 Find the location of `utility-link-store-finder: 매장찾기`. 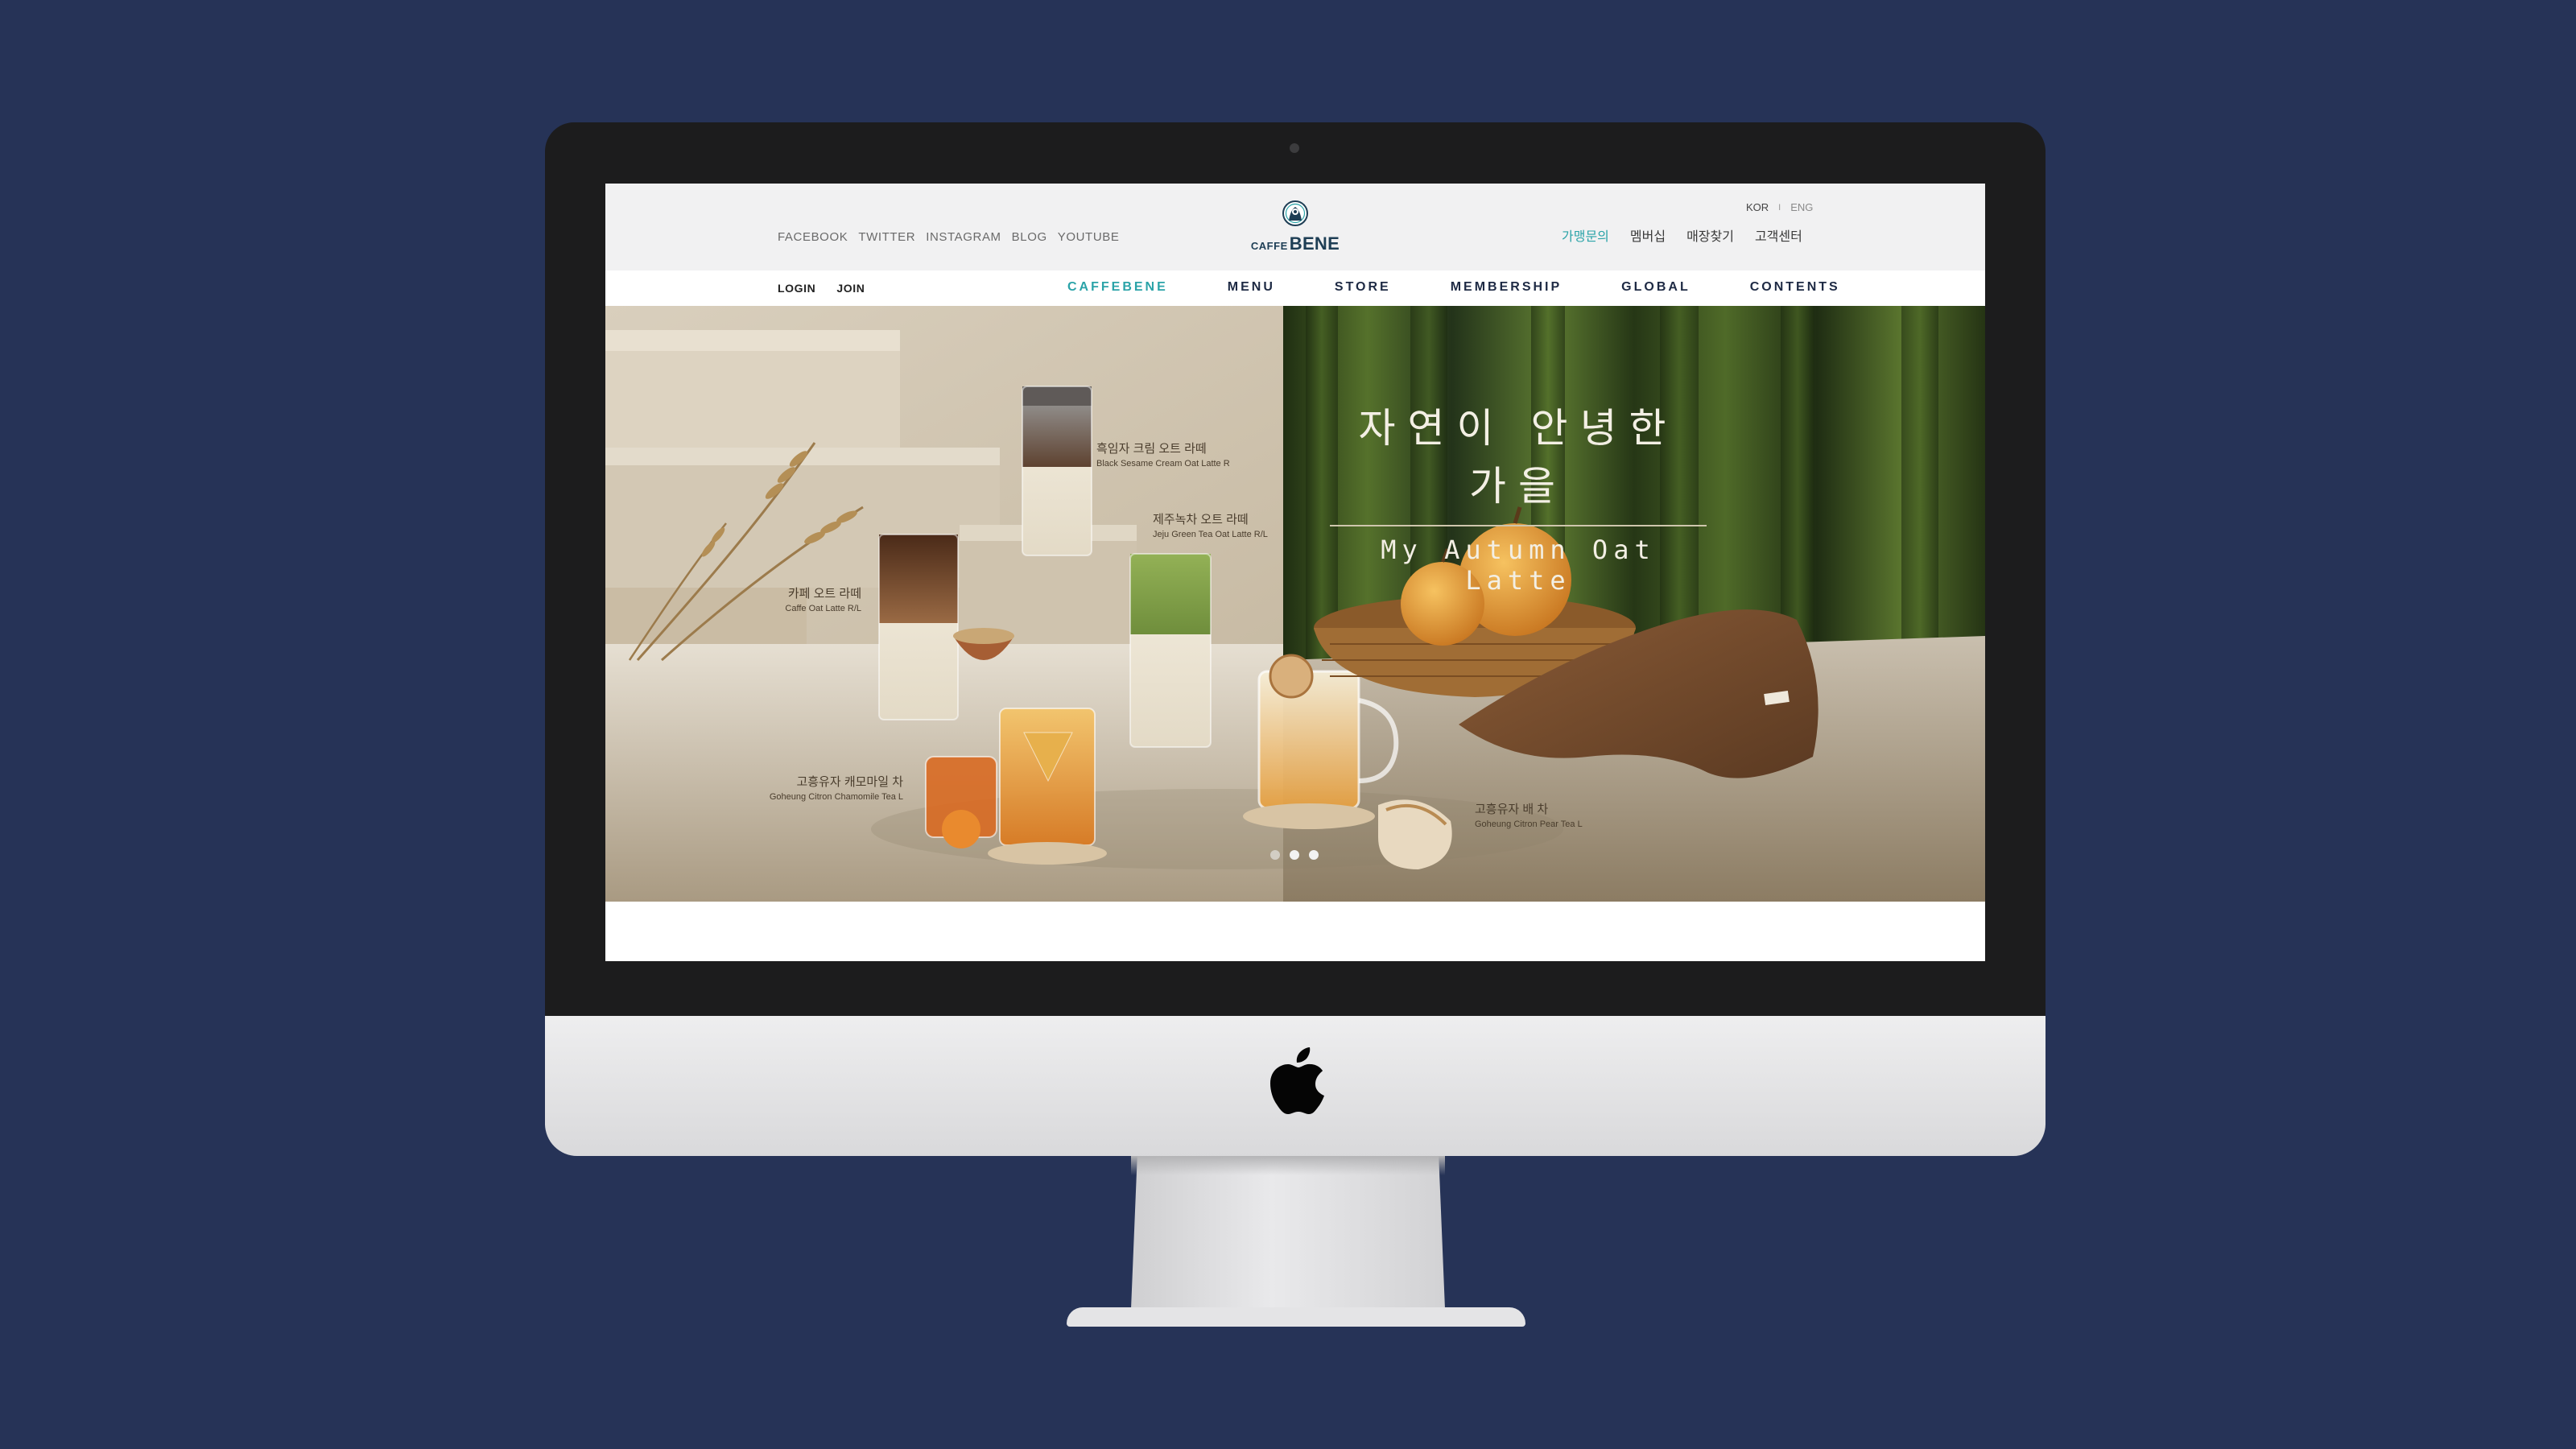

utility-link-store-finder: 매장찾기 is located at coordinates (1710, 235).